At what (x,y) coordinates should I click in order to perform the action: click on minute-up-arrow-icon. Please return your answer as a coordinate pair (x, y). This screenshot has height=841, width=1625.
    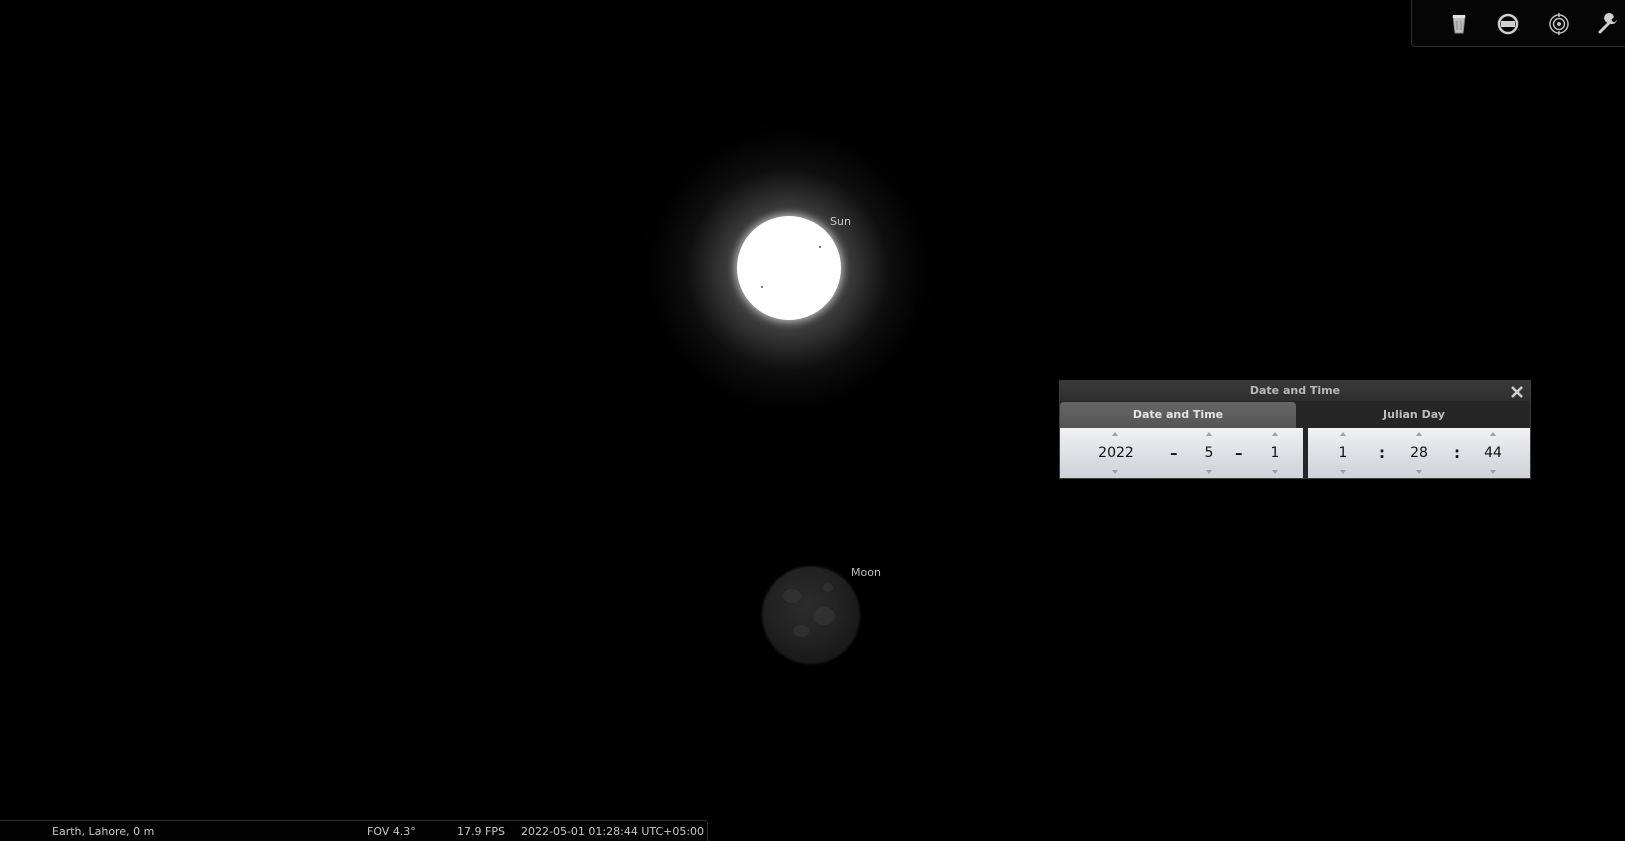
    Looking at the image, I should click on (1419, 434).